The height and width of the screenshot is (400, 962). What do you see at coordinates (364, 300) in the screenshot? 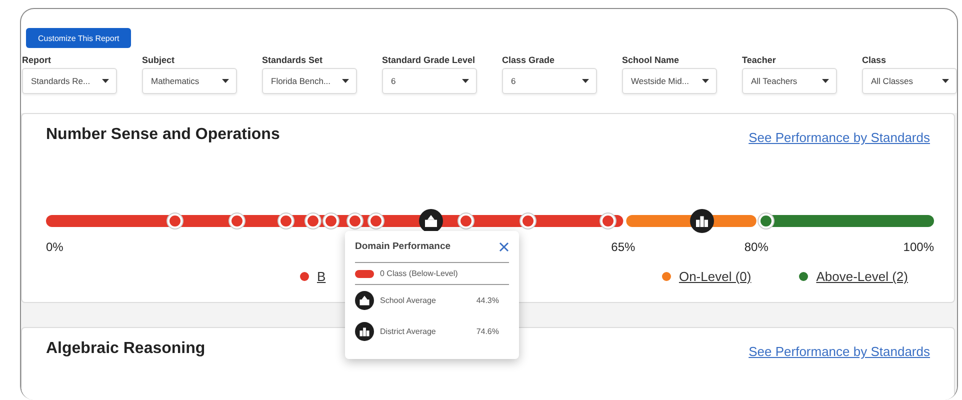
I see `school-icon` at bounding box center [364, 300].